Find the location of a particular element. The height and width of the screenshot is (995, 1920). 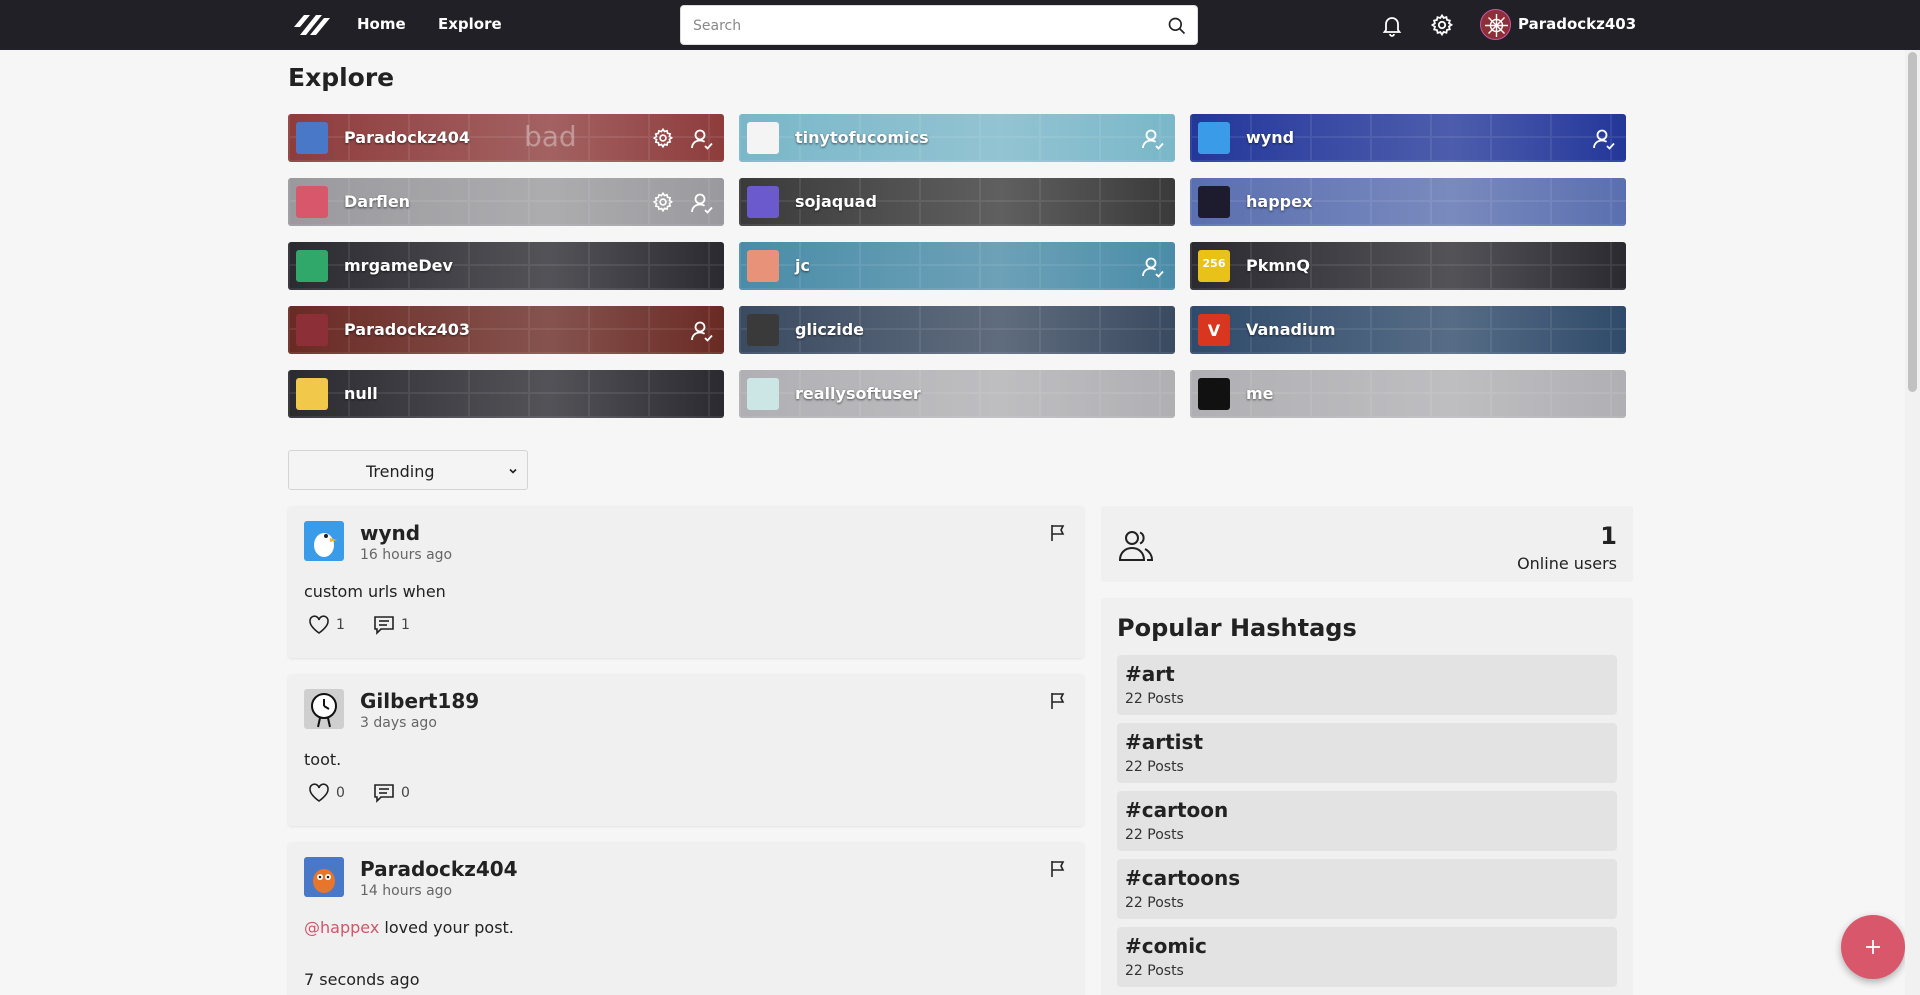

user-avatar is located at coordinates (1495, 24).